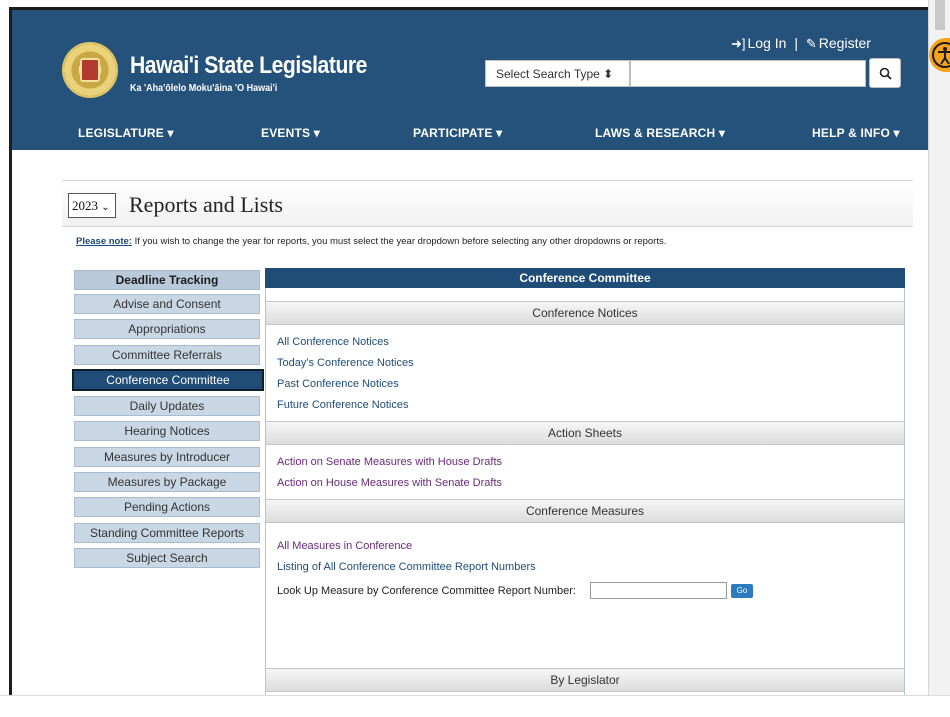 The width and height of the screenshot is (950, 717). What do you see at coordinates (105, 207) in the screenshot?
I see `chevron-down-icon: ⌄` at bounding box center [105, 207].